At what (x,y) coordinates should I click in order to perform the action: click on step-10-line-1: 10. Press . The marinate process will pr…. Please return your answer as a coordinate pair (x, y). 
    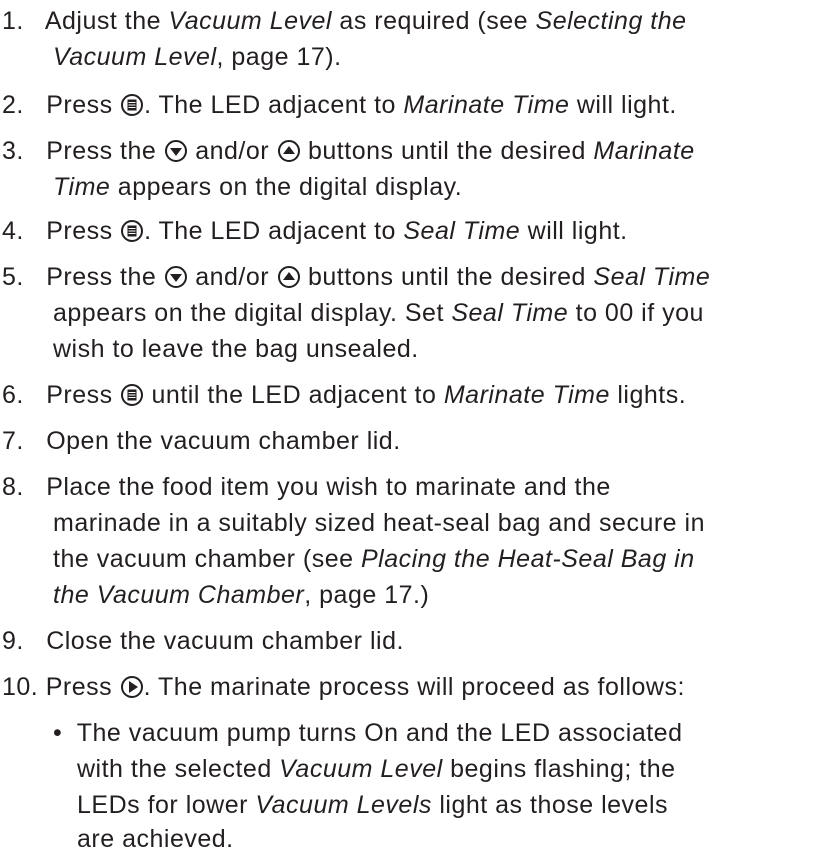
    Looking at the image, I should click on (343, 687).